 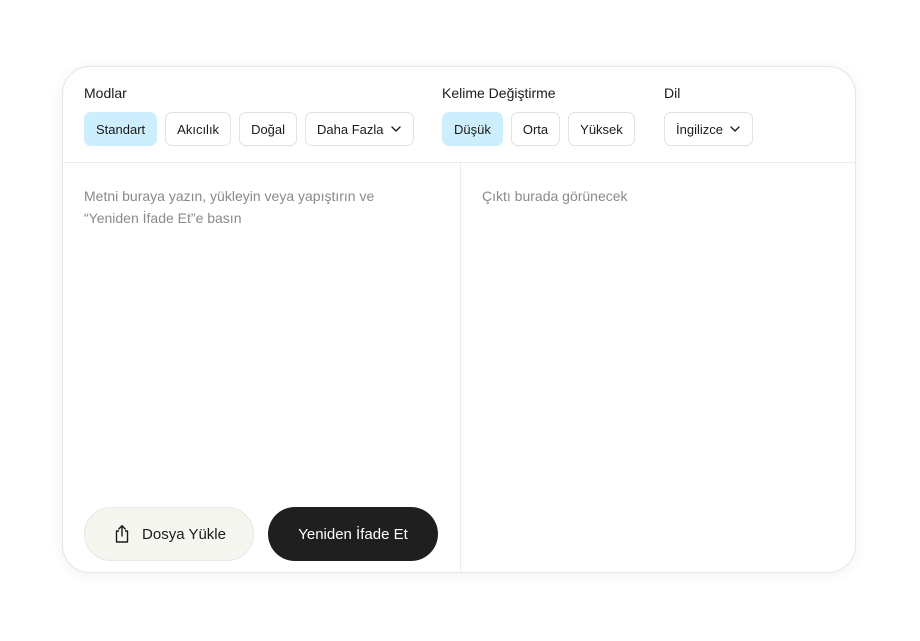 I want to click on modes-chips: Standart Akıcılık Doğal Daha Fazla, so click(x=249, y=129).